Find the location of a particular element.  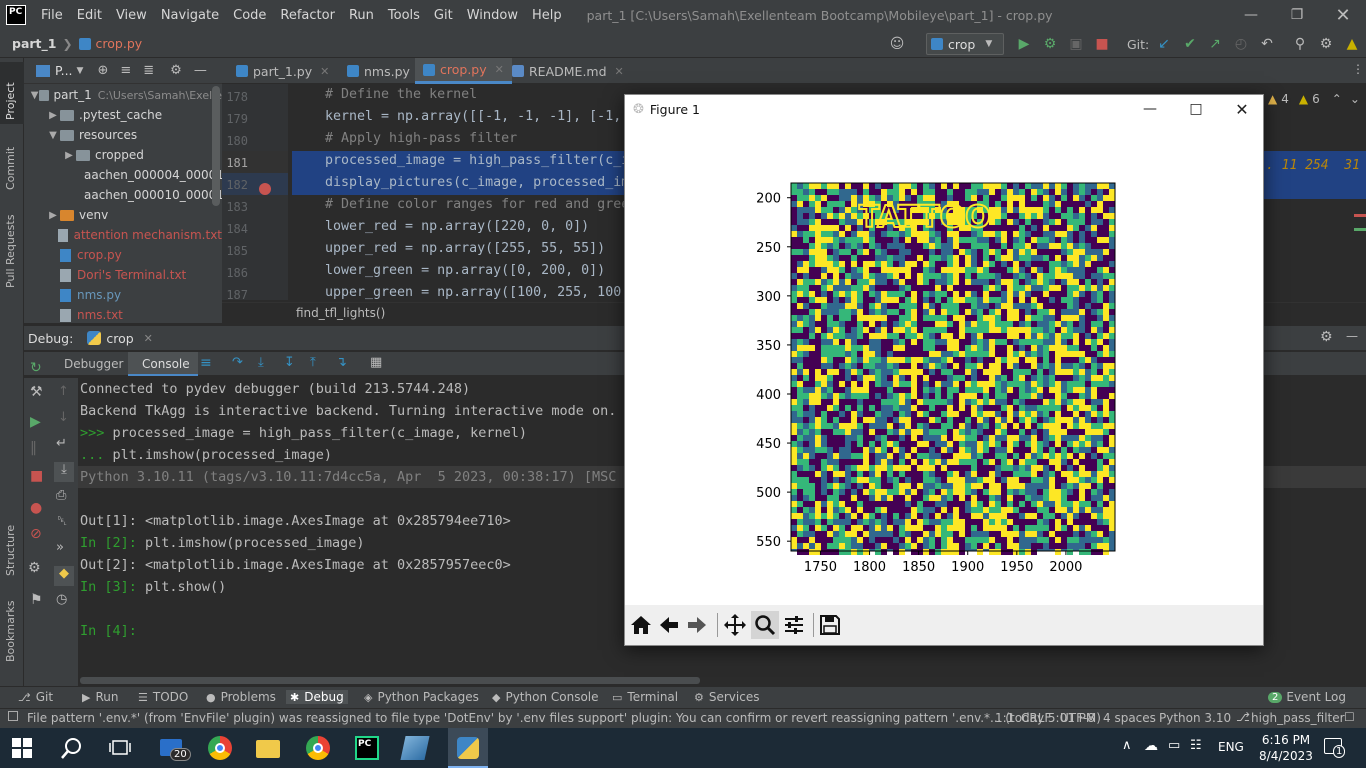

chevron-up-icon: ⌃ is located at coordinates (1337, 99).